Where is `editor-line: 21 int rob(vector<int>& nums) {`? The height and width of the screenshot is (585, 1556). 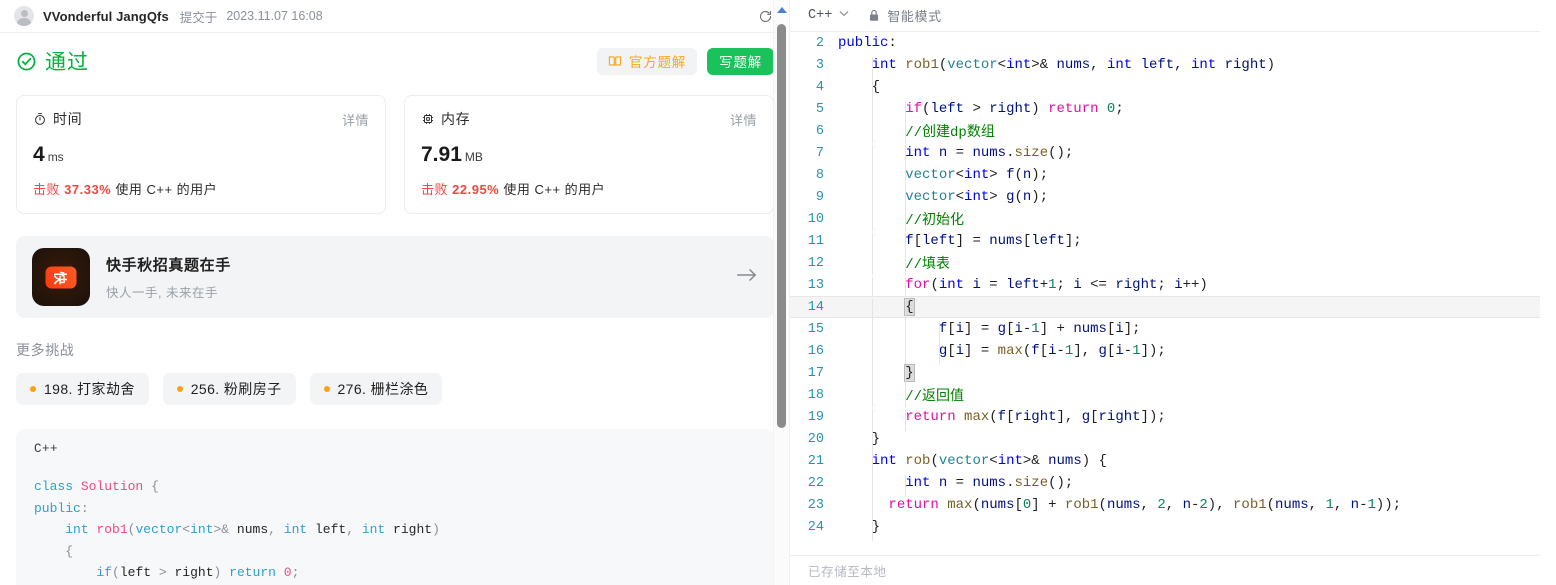 editor-line: 21 int rob(vector<int>& nums) { is located at coordinates (1165, 462).